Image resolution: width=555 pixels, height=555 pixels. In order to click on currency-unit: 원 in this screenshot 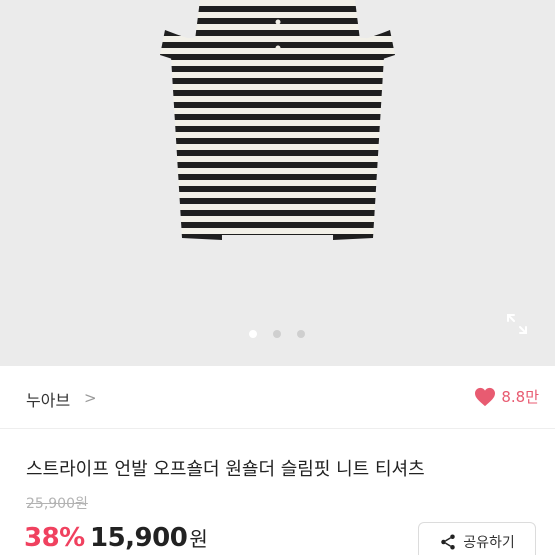, I will do `click(198, 539)`.